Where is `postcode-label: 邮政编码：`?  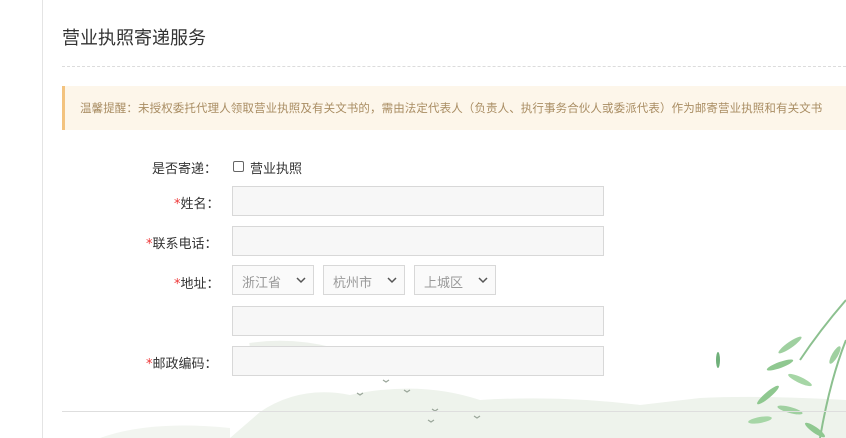
postcode-label: 邮政编码： is located at coordinates (185, 364).